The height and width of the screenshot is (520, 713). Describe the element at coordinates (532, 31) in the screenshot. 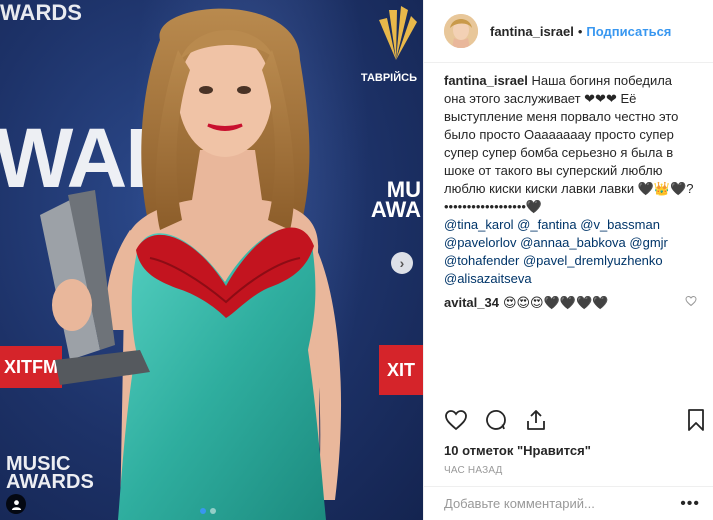

I see `post-author-username: fantina_israel` at that location.